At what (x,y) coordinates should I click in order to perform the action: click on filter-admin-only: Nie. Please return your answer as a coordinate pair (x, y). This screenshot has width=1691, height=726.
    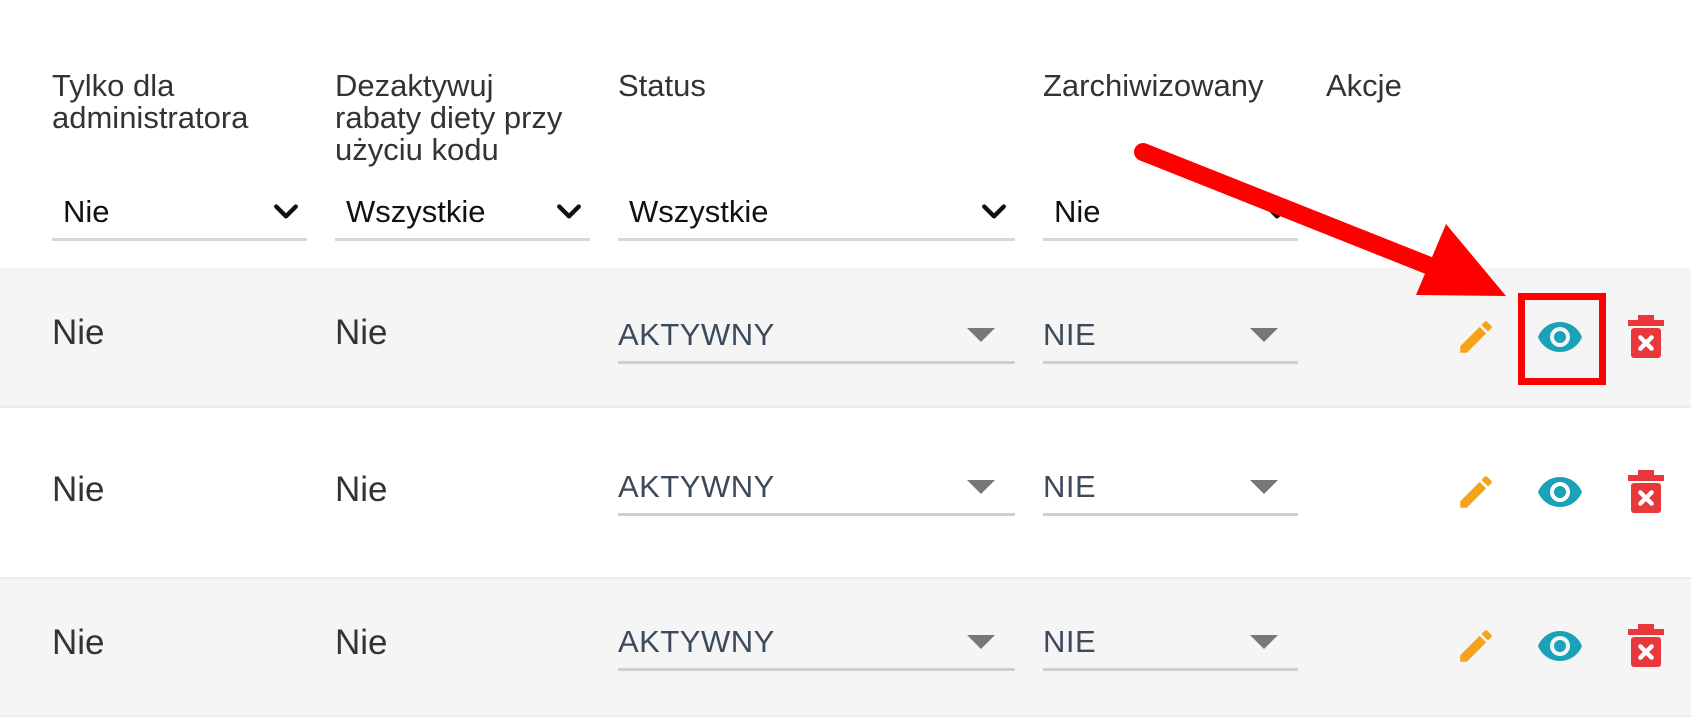
    Looking at the image, I should click on (179, 213).